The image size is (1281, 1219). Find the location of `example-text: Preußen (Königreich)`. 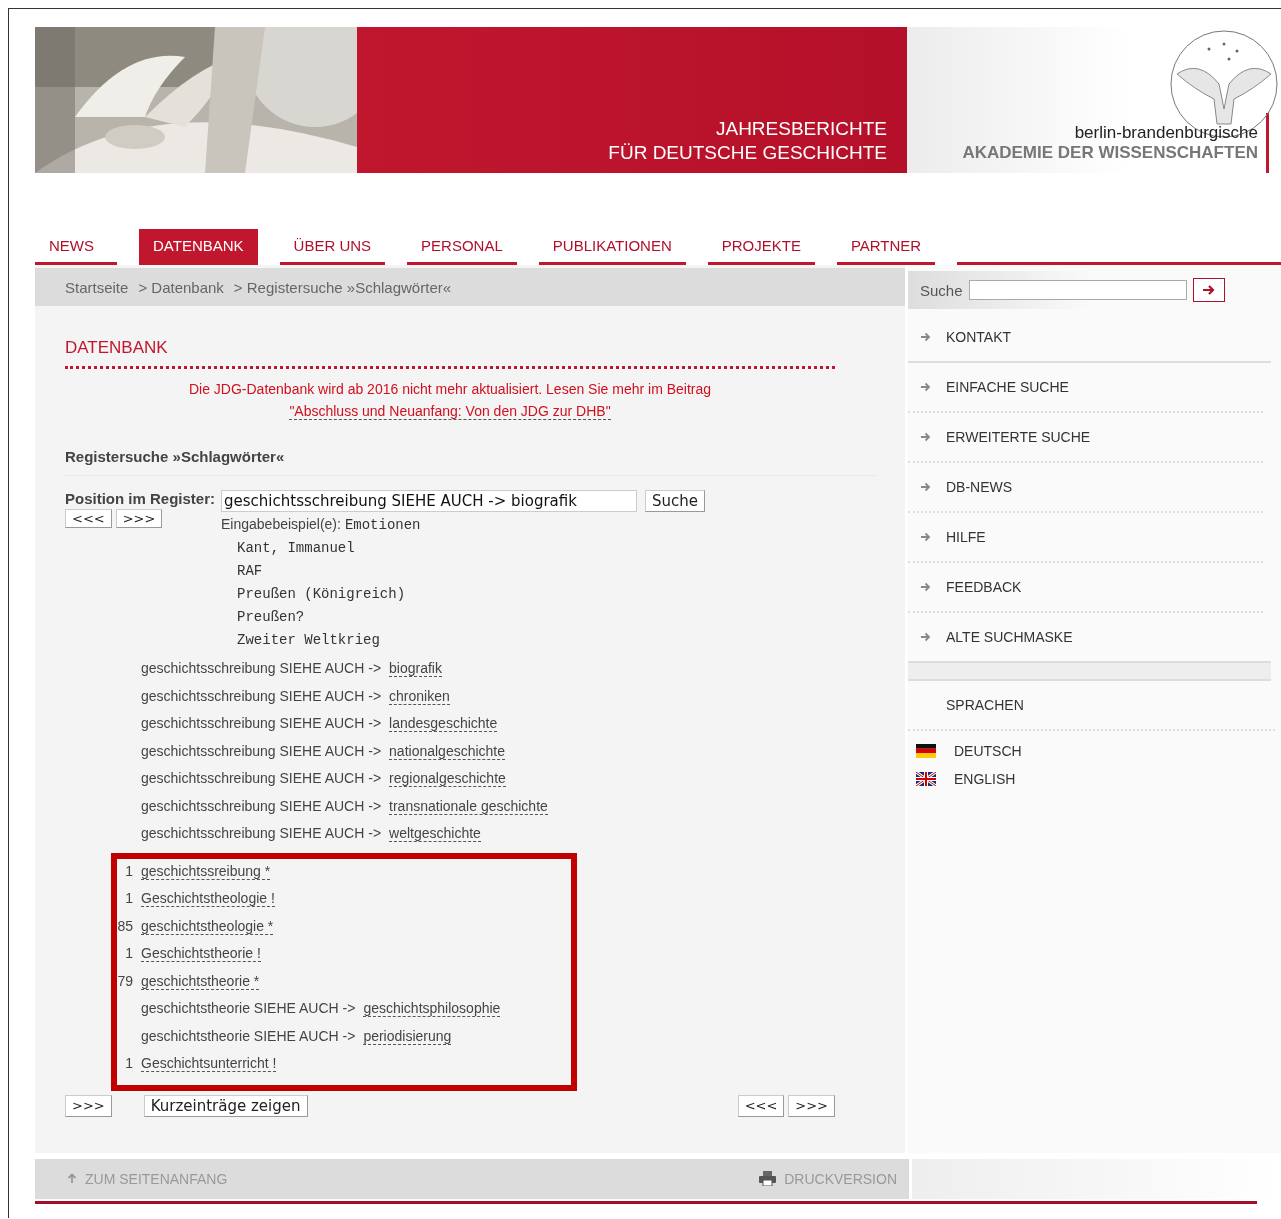

example-text: Preußen (Königreich) is located at coordinates (321, 594).